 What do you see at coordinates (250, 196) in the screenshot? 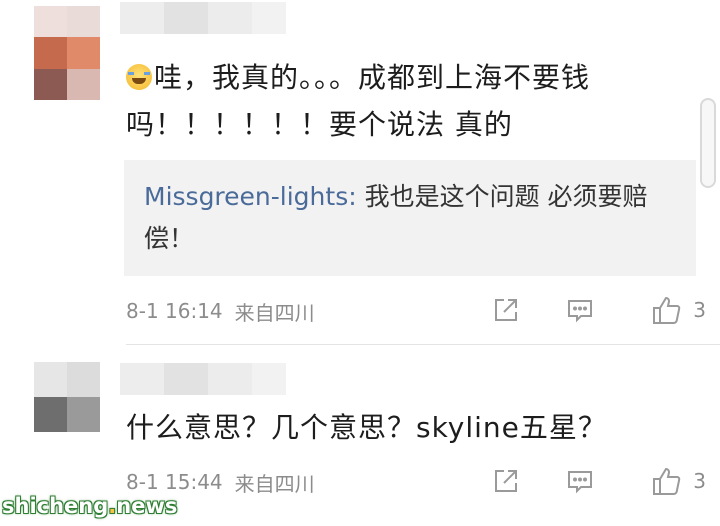
I see `reply-author-link: Missgreen-lights:` at bounding box center [250, 196].